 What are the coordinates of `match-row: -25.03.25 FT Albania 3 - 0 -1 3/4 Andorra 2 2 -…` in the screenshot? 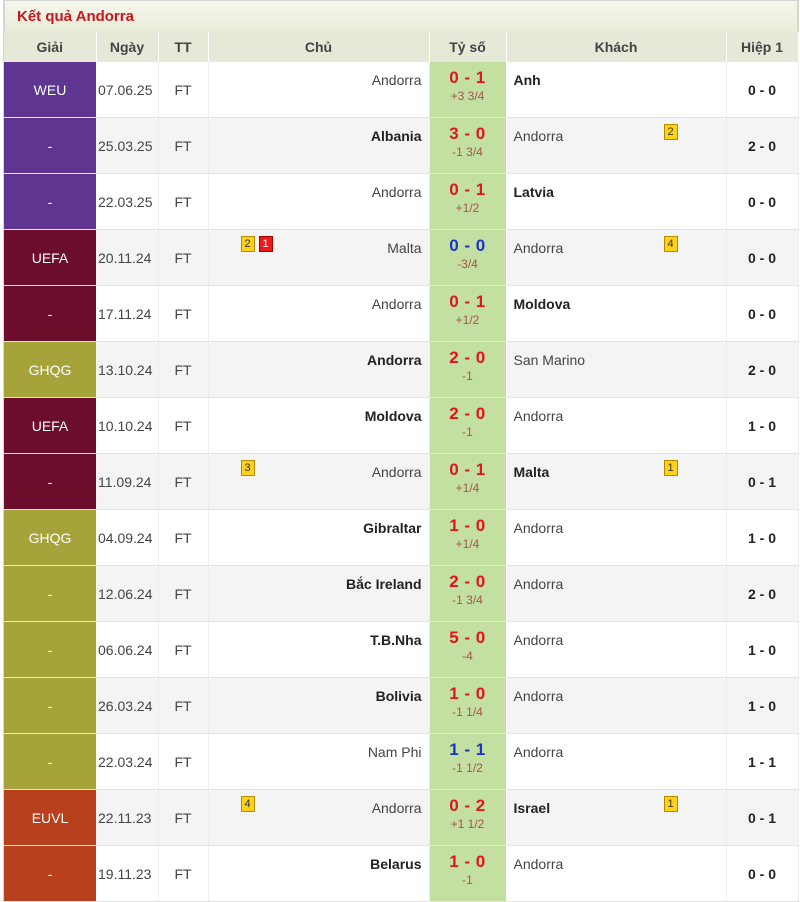 It's located at (401, 145).